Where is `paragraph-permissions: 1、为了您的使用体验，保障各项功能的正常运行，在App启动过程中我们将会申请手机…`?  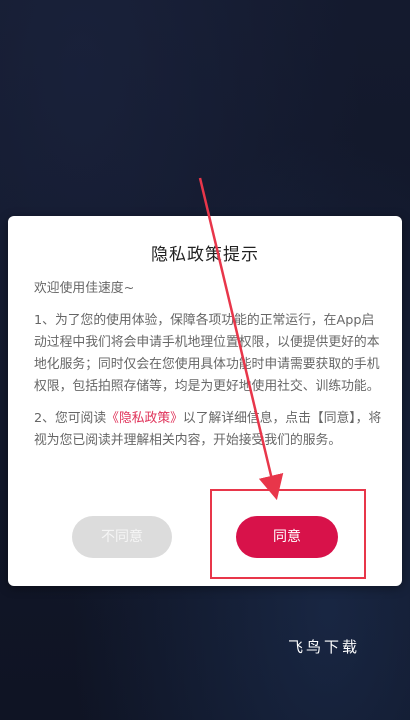
paragraph-permissions: 1、为了您的使用体验，保障各项功能的正常运行，在App启动过程中我们将会申请手机… is located at coordinates (207, 353).